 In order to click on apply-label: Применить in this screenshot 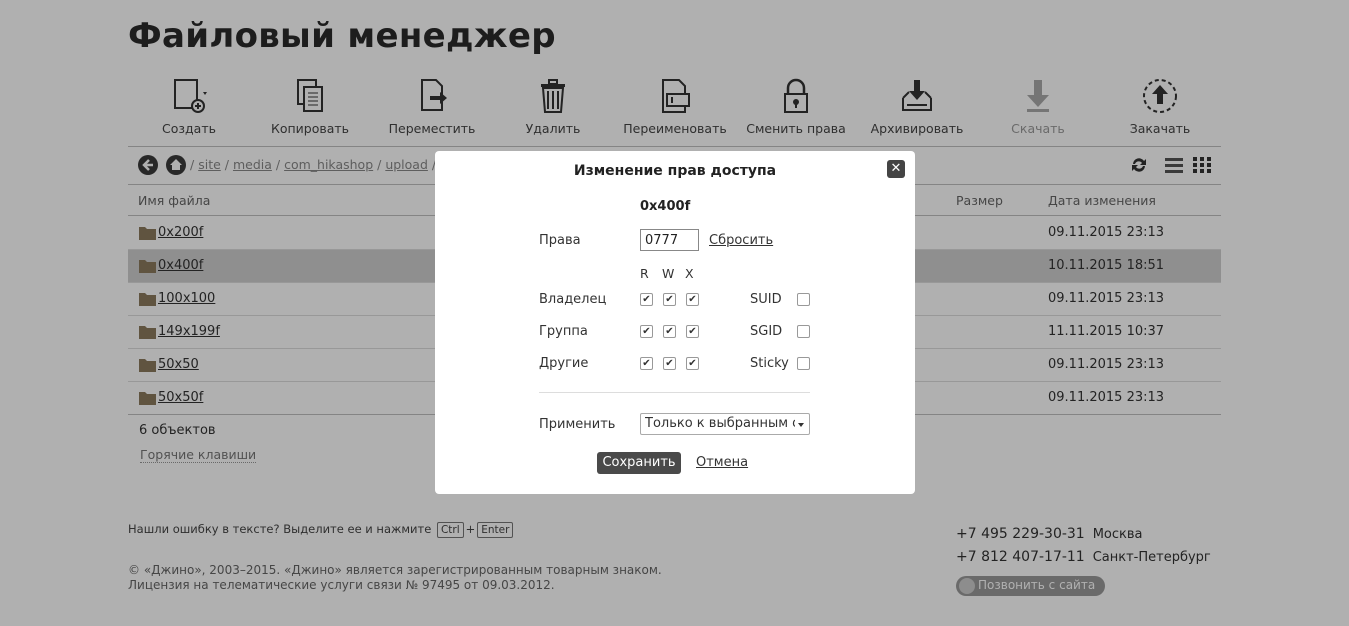, I will do `click(577, 424)`.